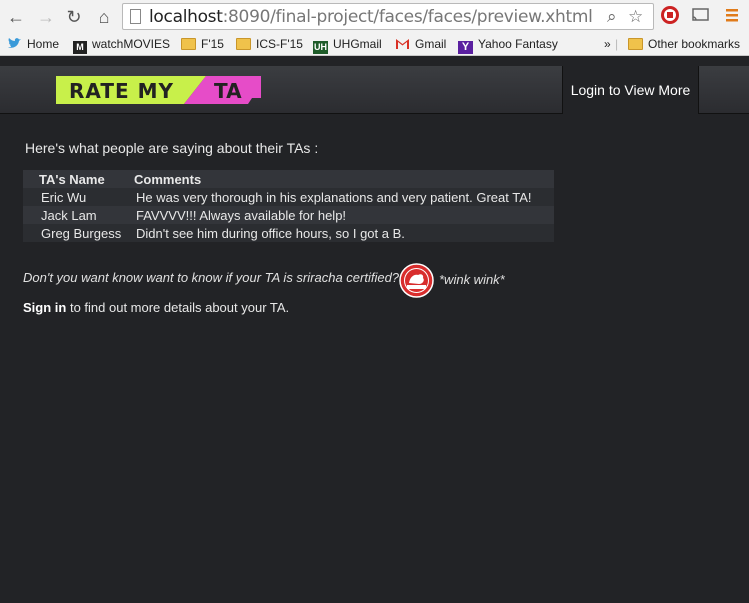  Describe the element at coordinates (228, 91) in the screenshot. I see `logo-text-ta: TA` at that location.